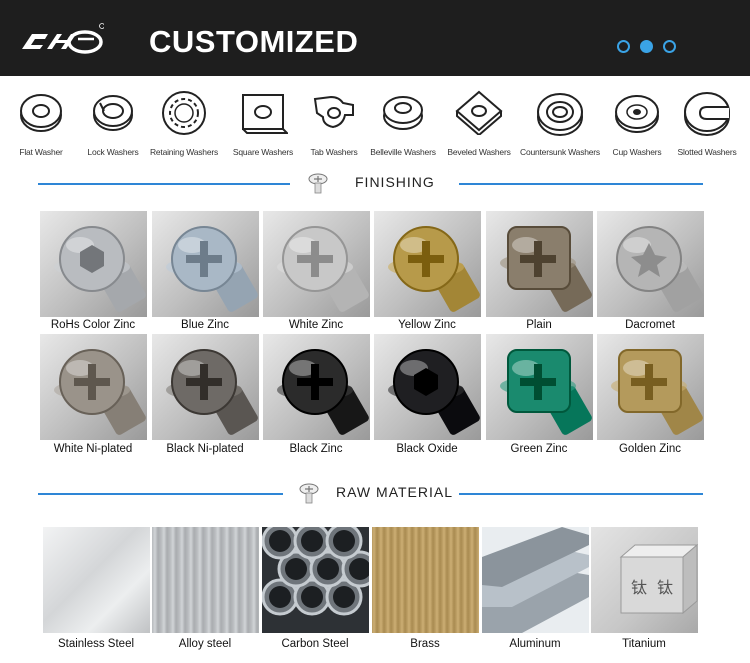 Image resolution: width=750 pixels, height=663 pixels. What do you see at coordinates (61, 40) in the screenshot?
I see `che-logo` at bounding box center [61, 40].